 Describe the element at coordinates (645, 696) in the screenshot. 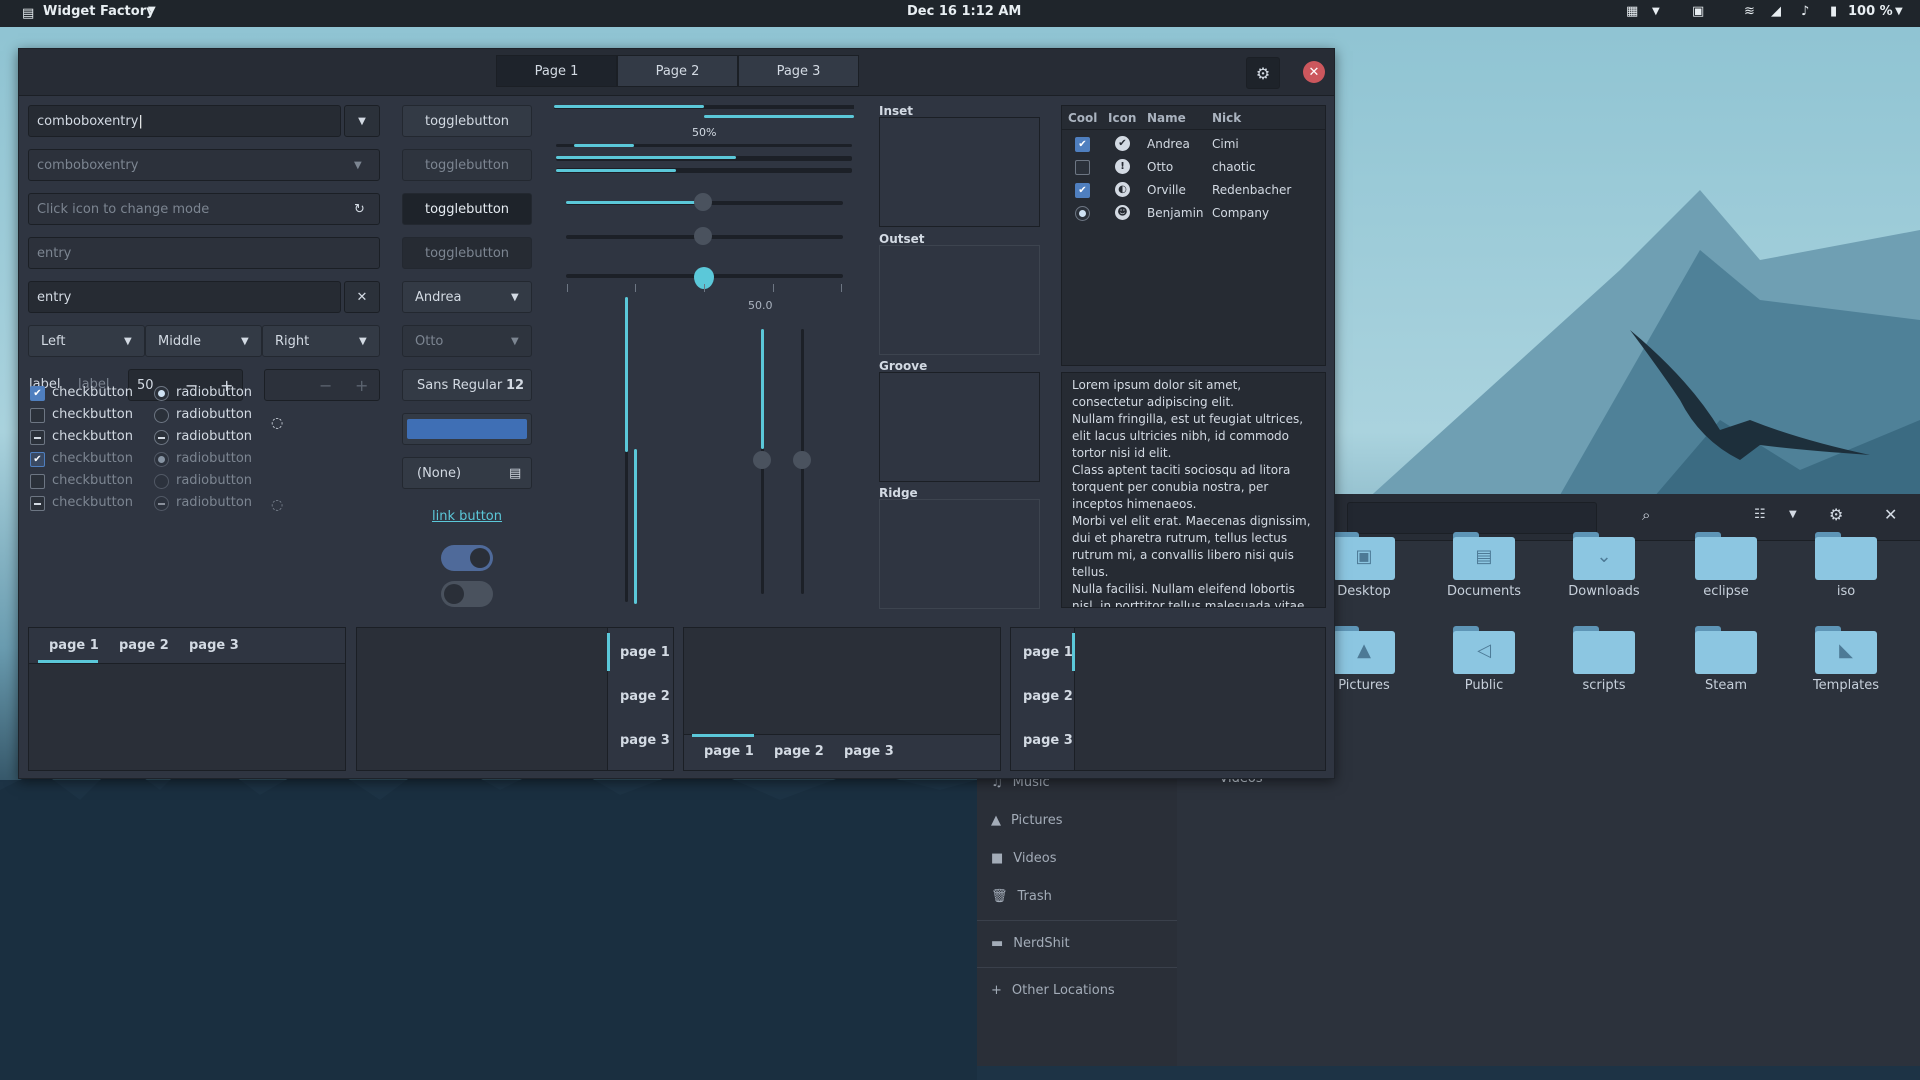

I see `notebook-right-tab-2: page 2` at that location.